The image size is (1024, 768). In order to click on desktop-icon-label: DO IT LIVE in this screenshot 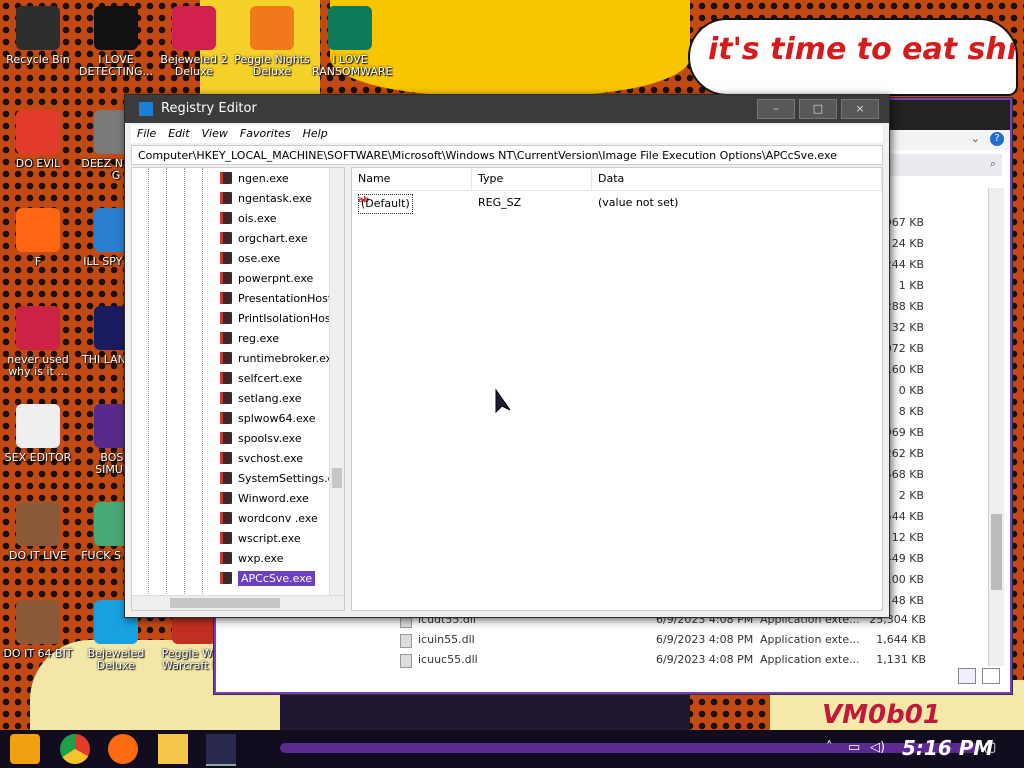, I will do `click(38, 555)`.